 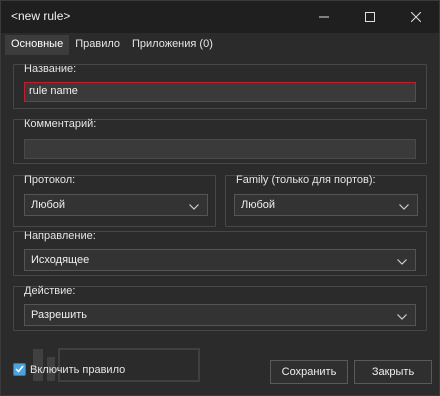 What do you see at coordinates (220, 92) in the screenshot?
I see `rule-name-input: rule name` at bounding box center [220, 92].